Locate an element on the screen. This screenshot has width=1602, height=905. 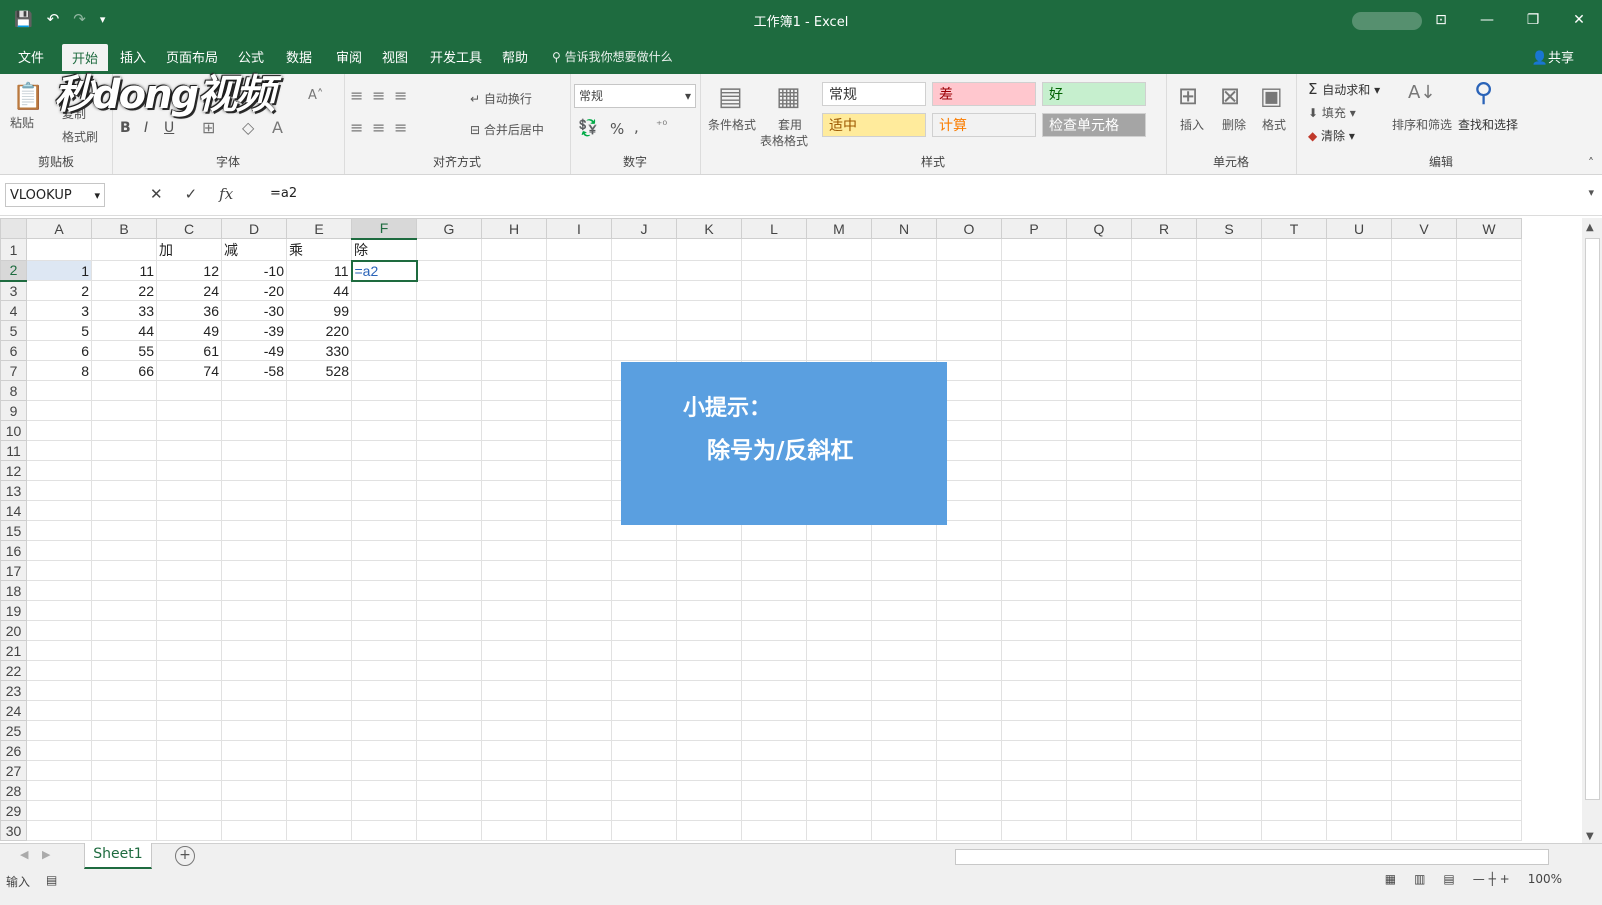
cell-d3: -20 is located at coordinates (254, 290).